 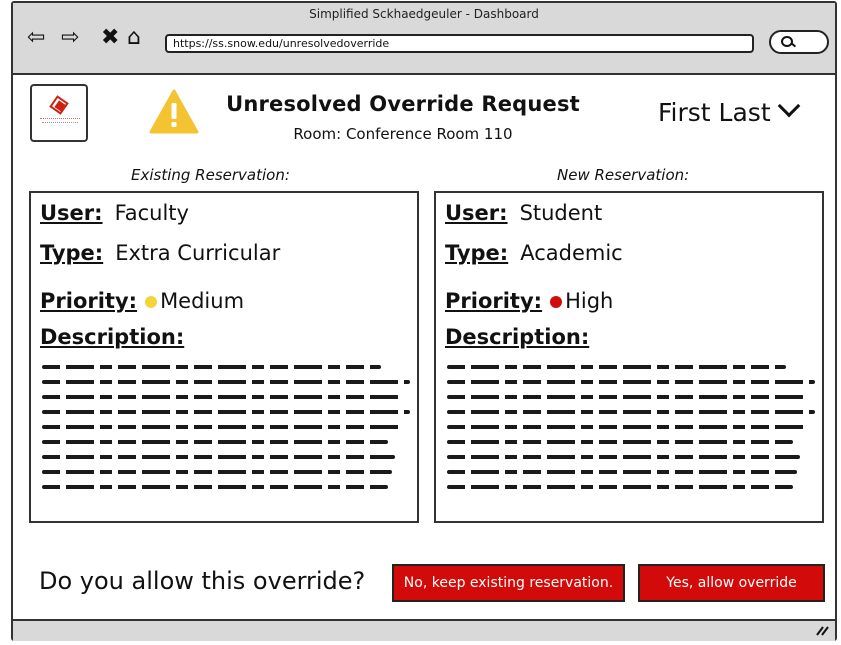 What do you see at coordinates (403, 104) in the screenshot?
I see `page-title: Unresolved Override Request` at bounding box center [403, 104].